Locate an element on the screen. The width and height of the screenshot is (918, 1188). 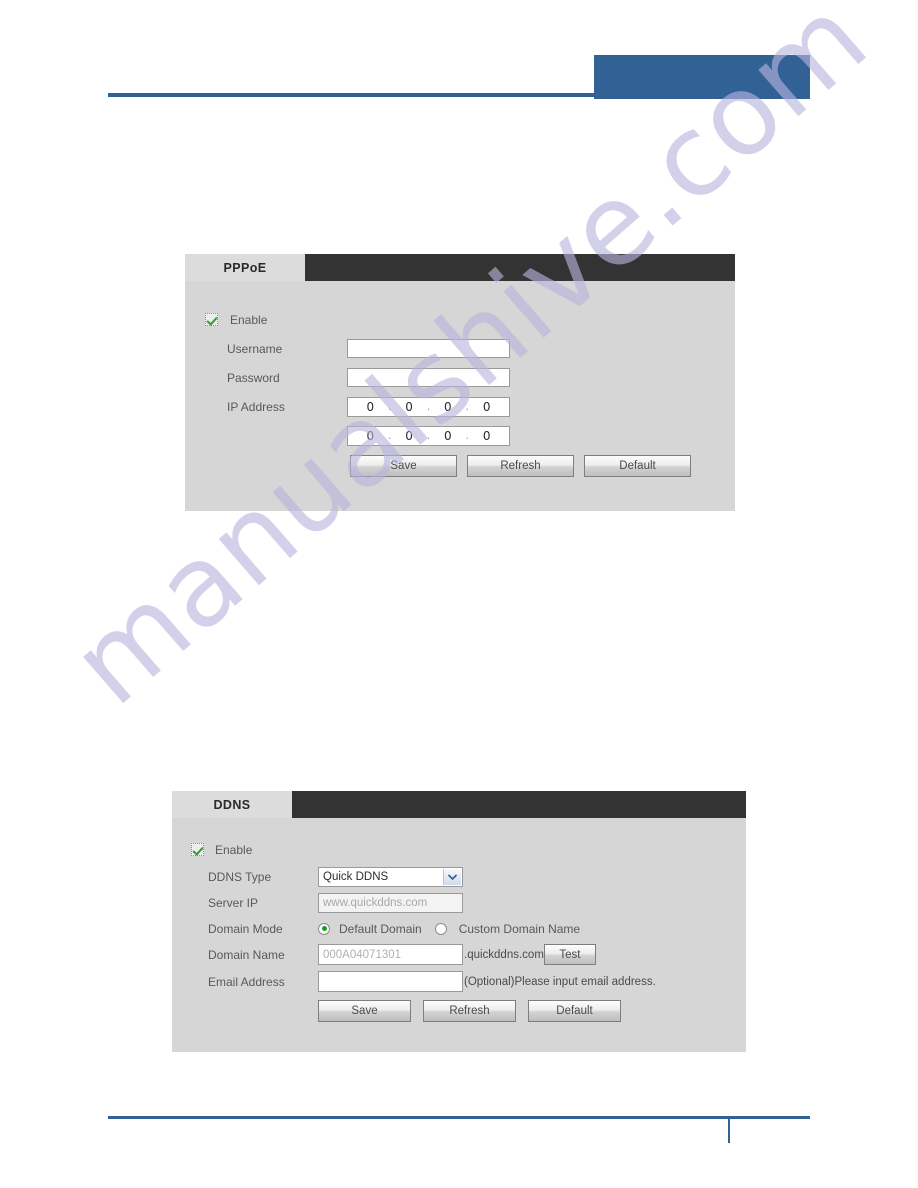
ddns-tabbar-fill is located at coordinates (519, 804).